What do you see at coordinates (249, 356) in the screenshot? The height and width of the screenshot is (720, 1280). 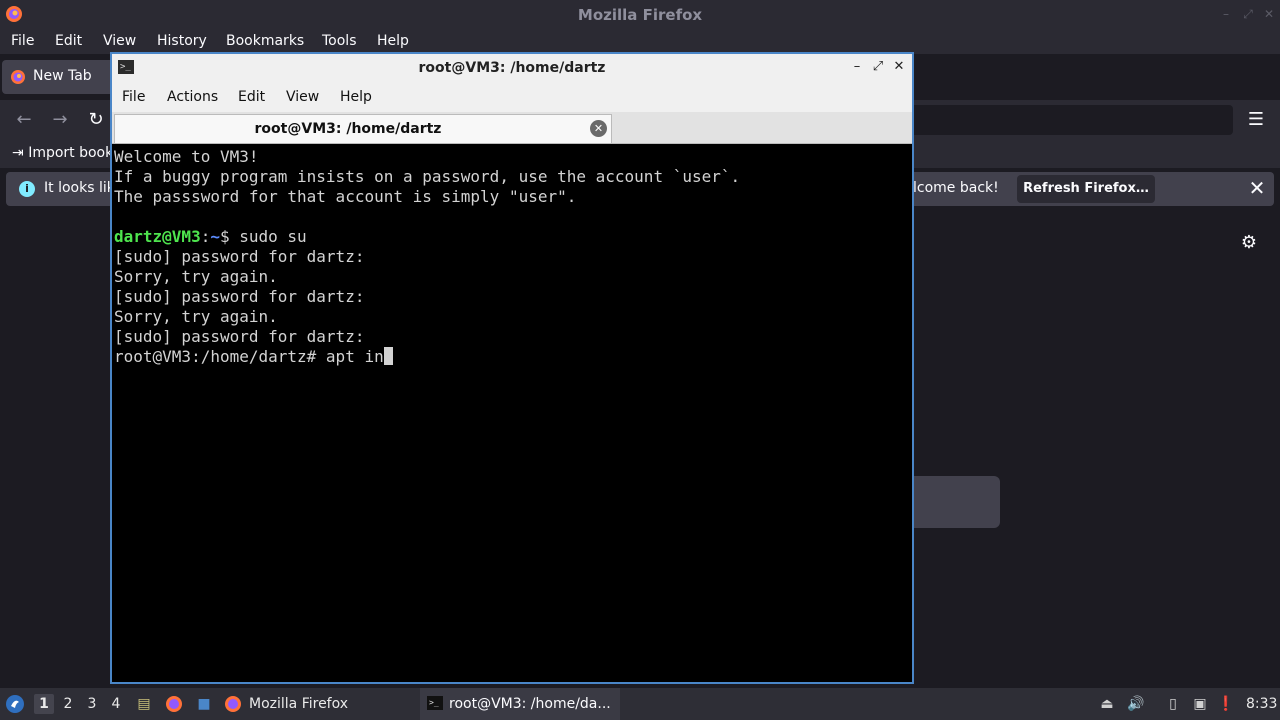 I see `root-prompt-text: root@VM3:/home/dartz# apt in` at bounding box center [249, 356].